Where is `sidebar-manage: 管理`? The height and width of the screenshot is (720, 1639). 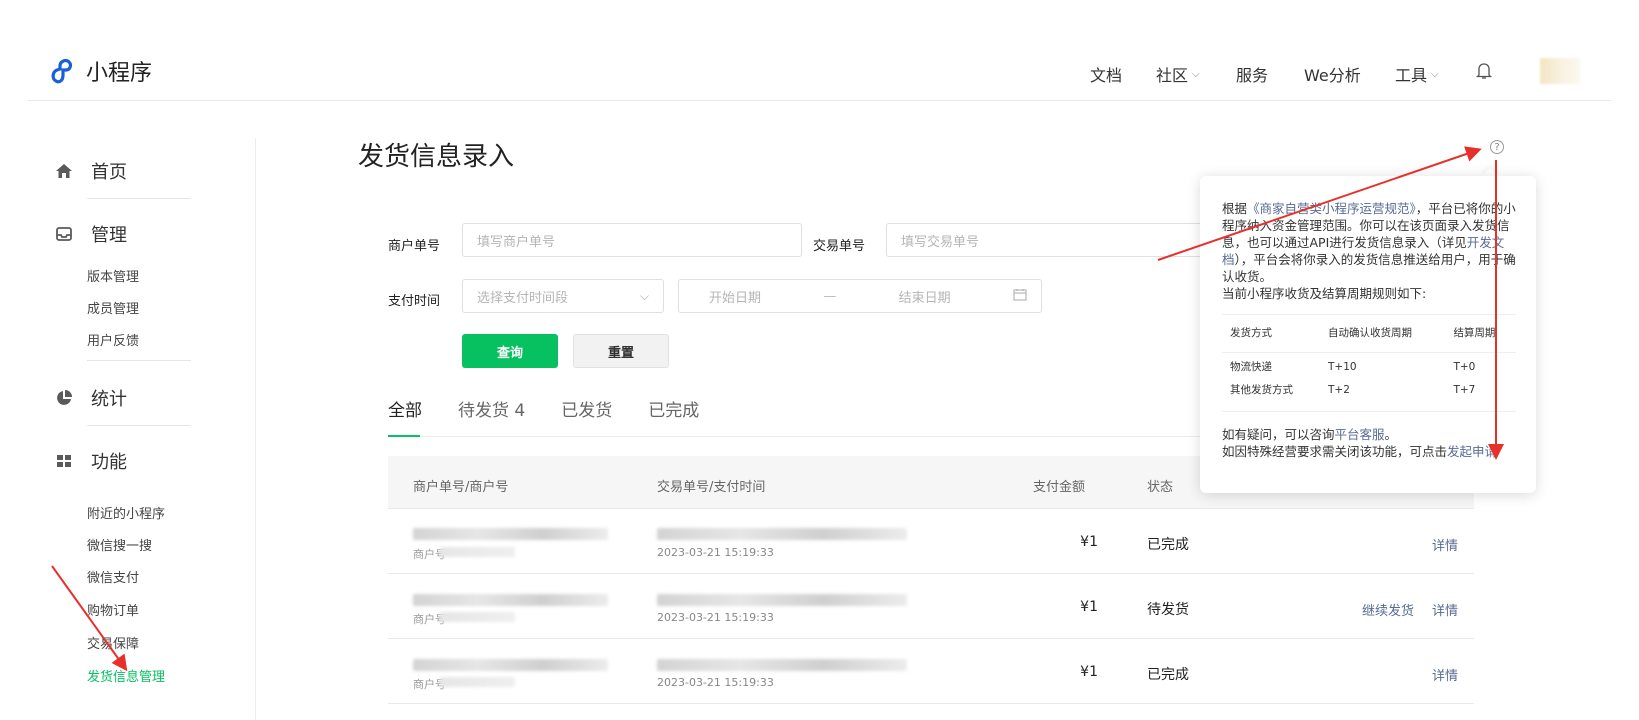 sidebar-manage: 管理 is located at coordinates (91, 234).